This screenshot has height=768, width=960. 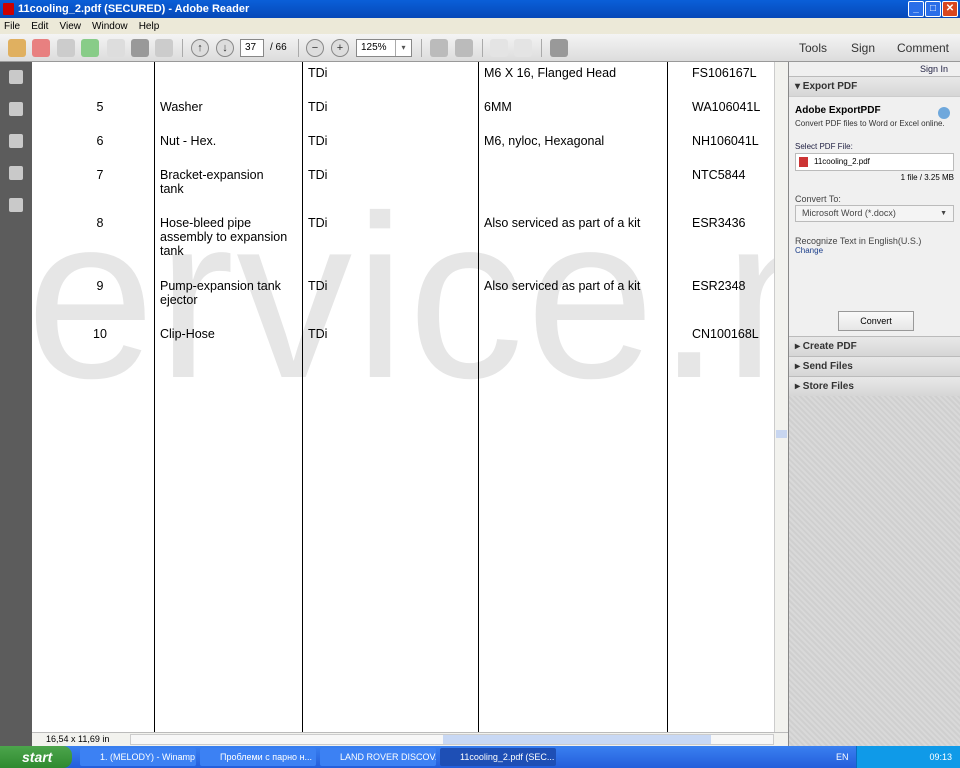 What do you see at coordinates (100, 334) in the screenshot?
I see `cell-num: 10` at bounding box center [100, 334].